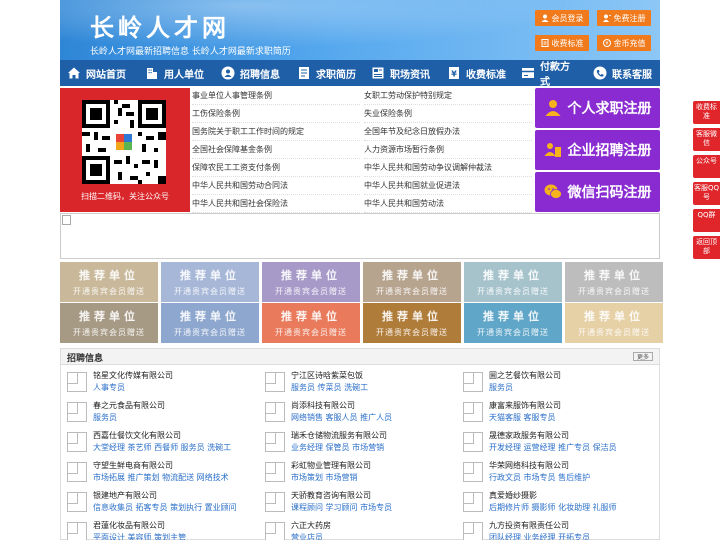 The height and width of the screenshot is (540, 720). I want to click on law-link: 中华人民共和国社会保险法, so click(276, 204).